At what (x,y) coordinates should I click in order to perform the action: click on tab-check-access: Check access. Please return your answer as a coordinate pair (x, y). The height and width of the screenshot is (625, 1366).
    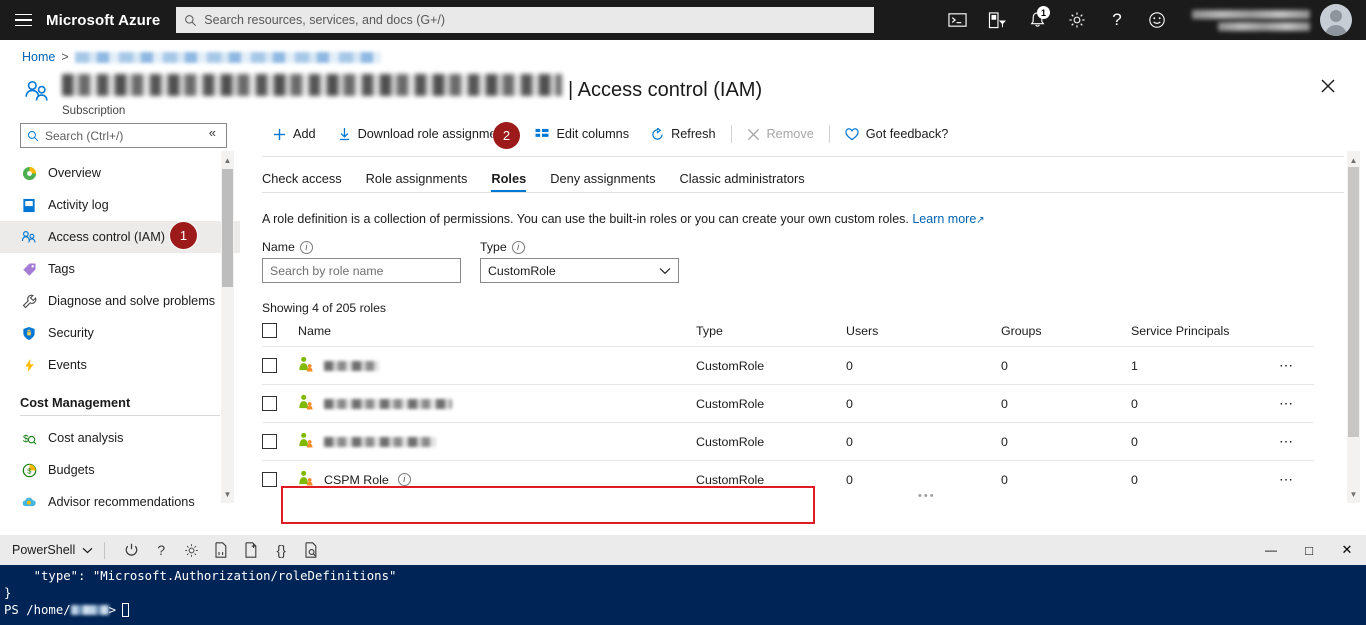
    Looking at the image, I should click on (302, 181).